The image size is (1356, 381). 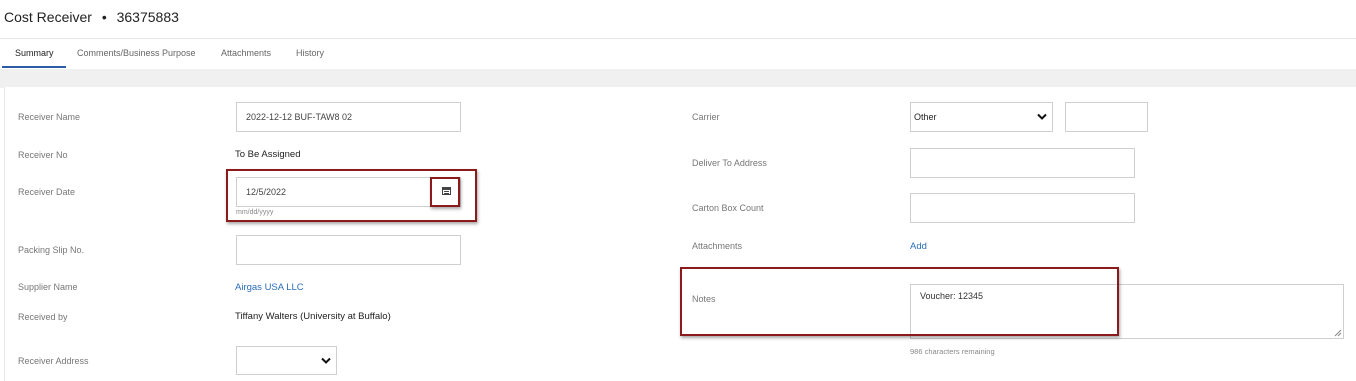 I want to click on receiver-name-label: Receiver Name, so click(x=49, y=117).